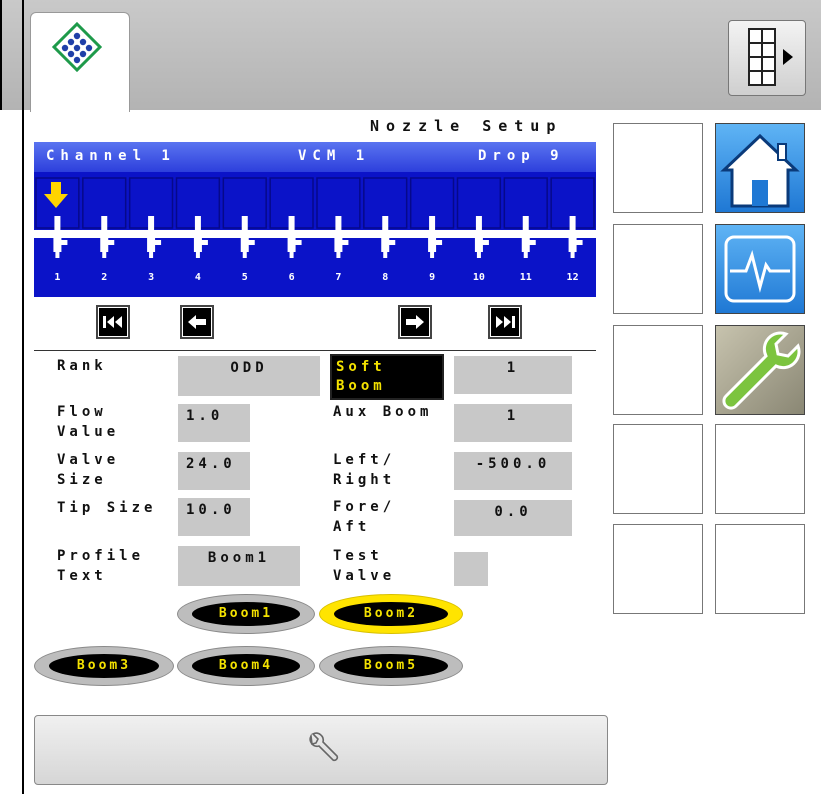 Image resolution: width=821 pixels, height=794 pixels. I want to click on boom2-button: Boom2, so click(391, 614).